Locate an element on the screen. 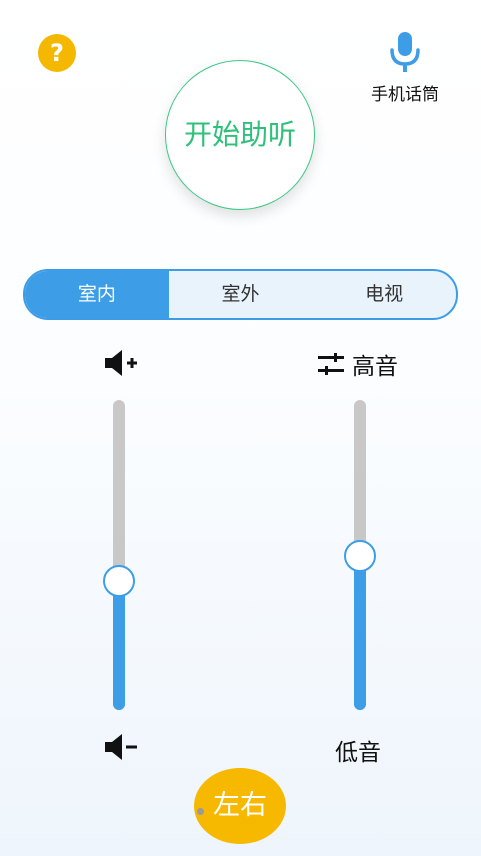 The image size is (481, 856). tab-outdoor: 室外 is located at coordinates (241, 294).